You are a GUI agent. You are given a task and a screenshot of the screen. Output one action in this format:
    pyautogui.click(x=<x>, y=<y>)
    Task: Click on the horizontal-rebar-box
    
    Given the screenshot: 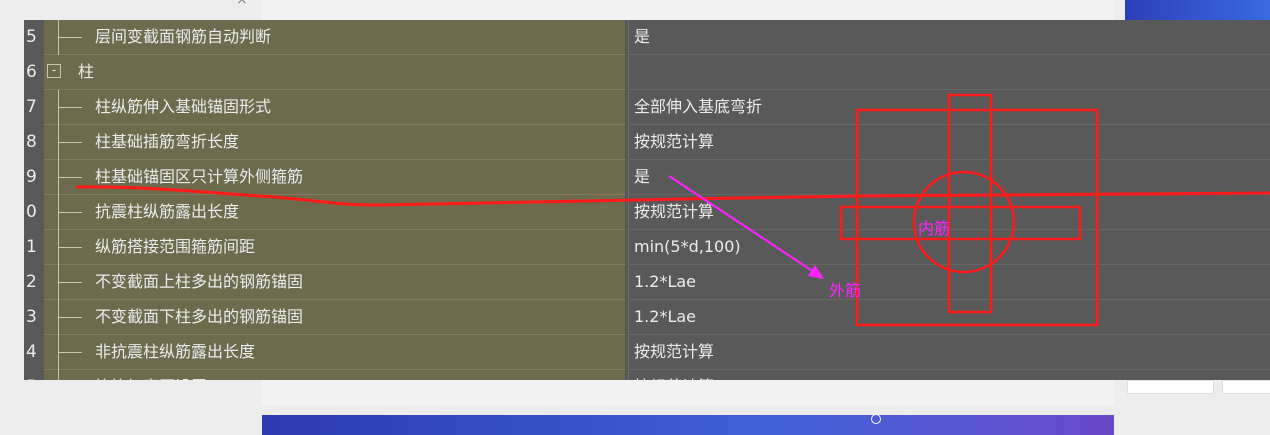 What is the action you would take?
    pyautogui.click(x=960, y=223)
    